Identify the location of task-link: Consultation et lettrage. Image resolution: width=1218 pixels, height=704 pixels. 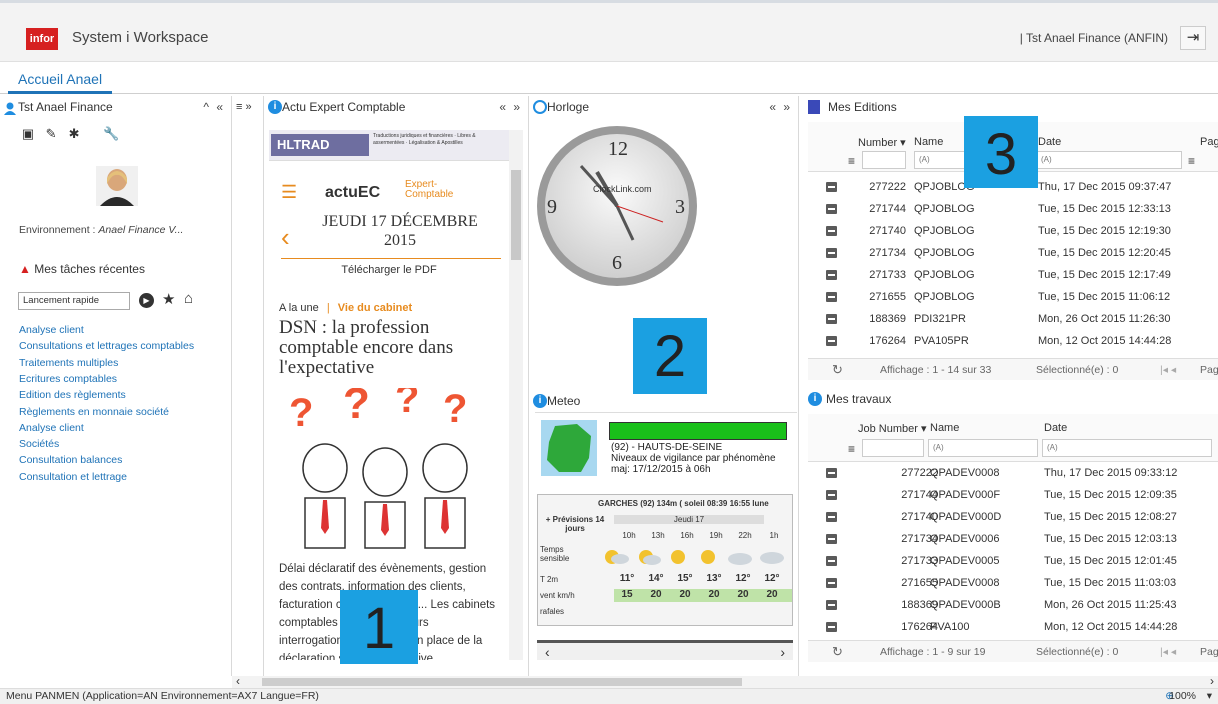
(73, 477).